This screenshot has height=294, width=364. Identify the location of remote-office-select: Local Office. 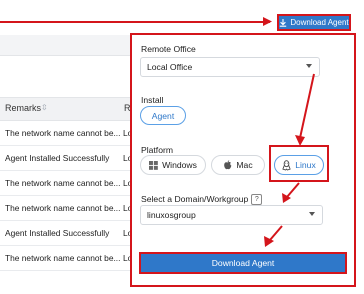
(230, 67).